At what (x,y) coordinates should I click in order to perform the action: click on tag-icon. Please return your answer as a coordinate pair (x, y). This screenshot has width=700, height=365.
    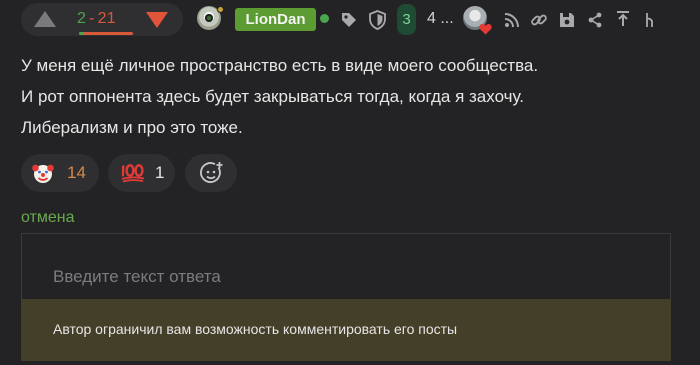
    Looking at the image, I should click on (349, 20).